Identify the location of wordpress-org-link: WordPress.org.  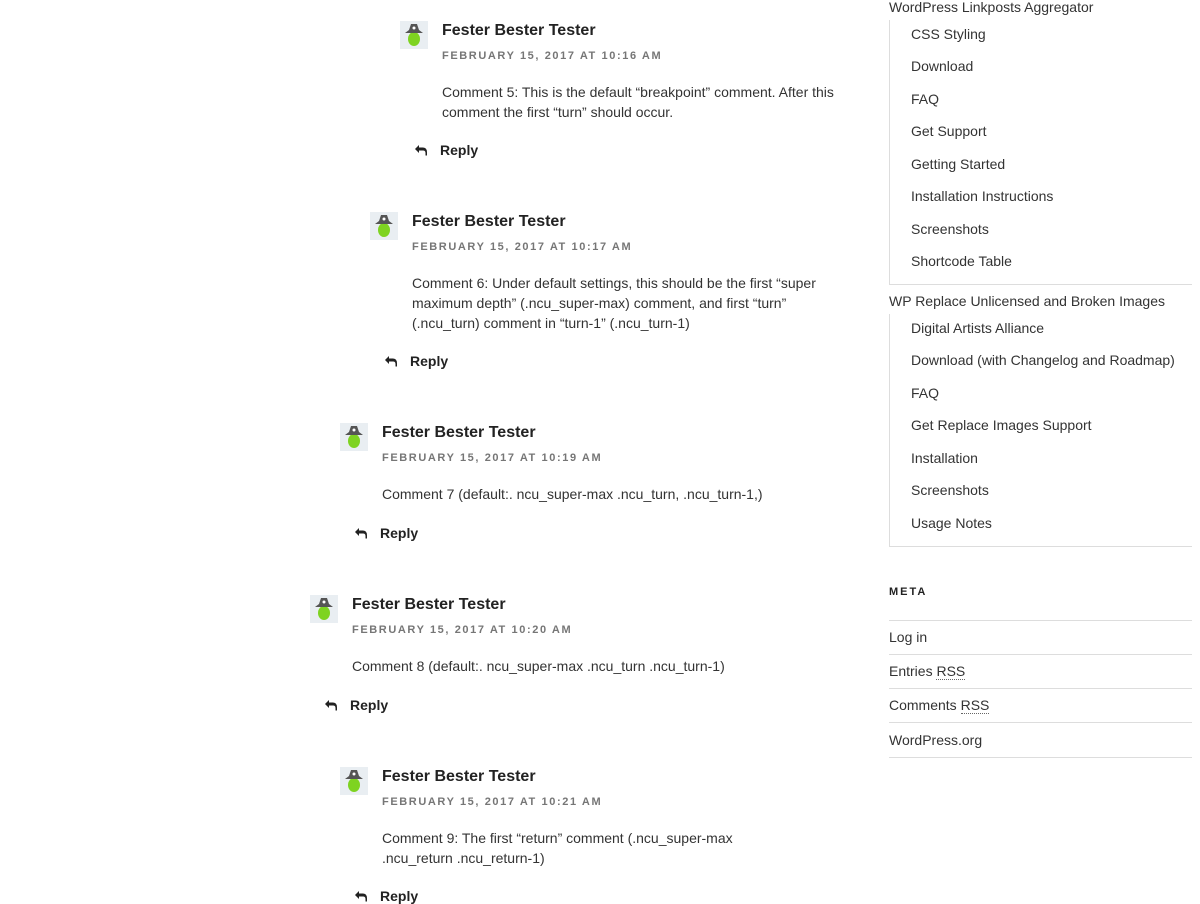
(935, 740).